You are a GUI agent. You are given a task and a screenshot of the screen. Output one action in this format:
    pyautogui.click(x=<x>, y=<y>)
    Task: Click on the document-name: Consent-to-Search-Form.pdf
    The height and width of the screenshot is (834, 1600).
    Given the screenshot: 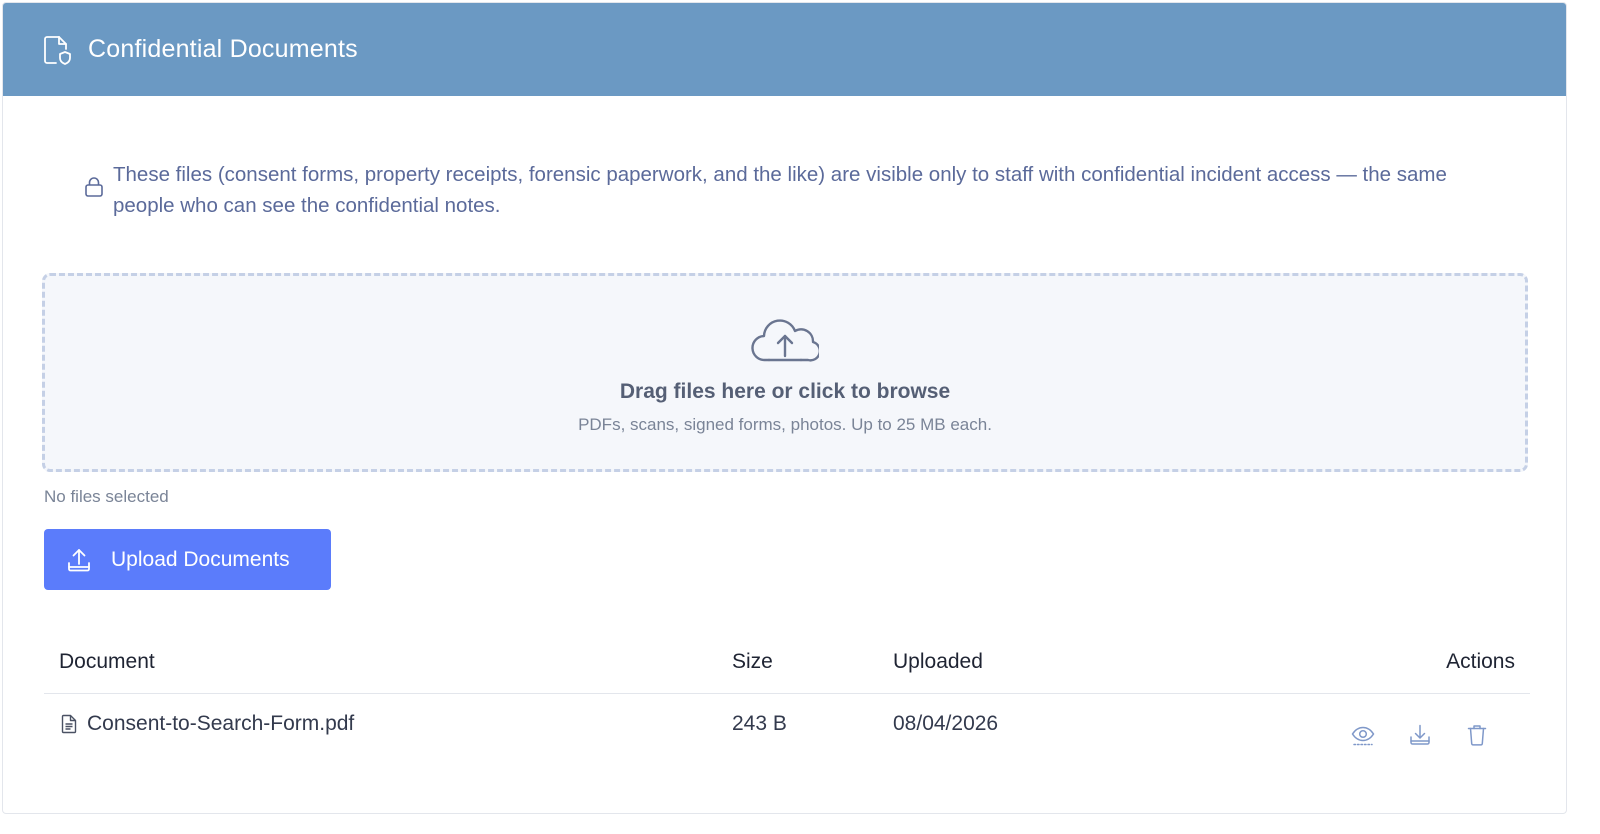 What is the action you would take?
    pyautogui.click(x=220, y=724)
    